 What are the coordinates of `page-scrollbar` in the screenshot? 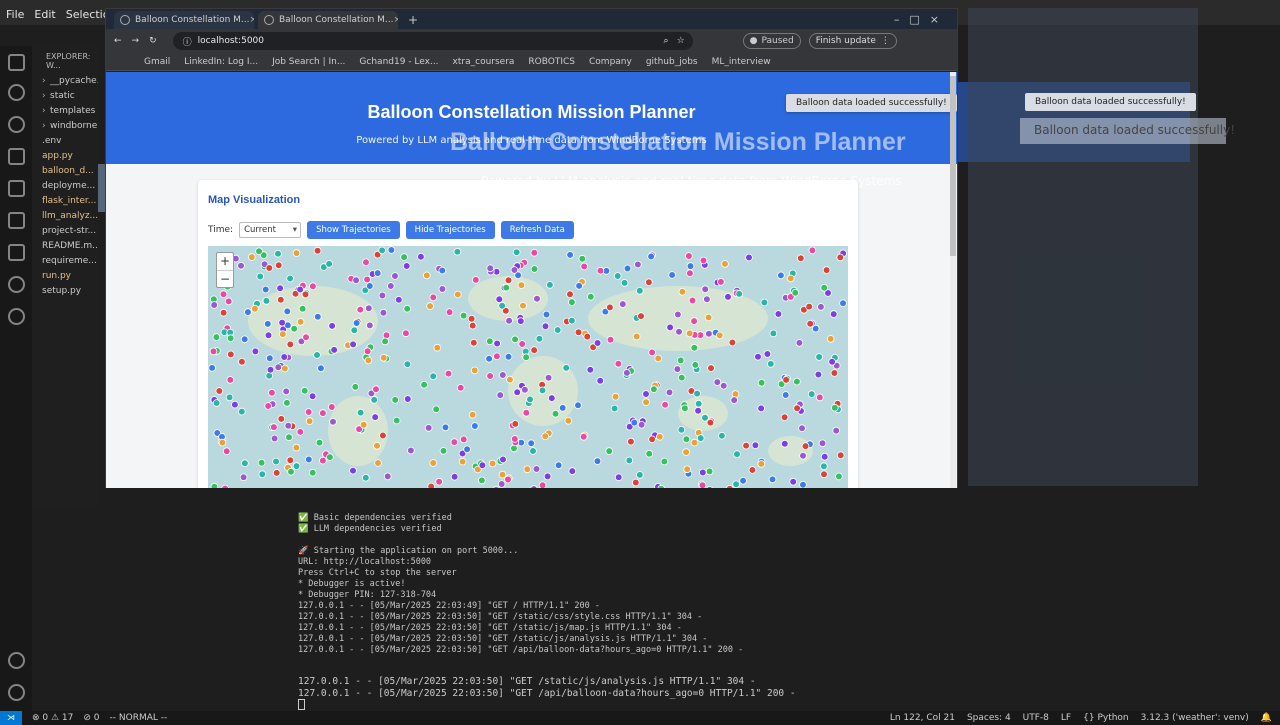 It's located at (953, 280).